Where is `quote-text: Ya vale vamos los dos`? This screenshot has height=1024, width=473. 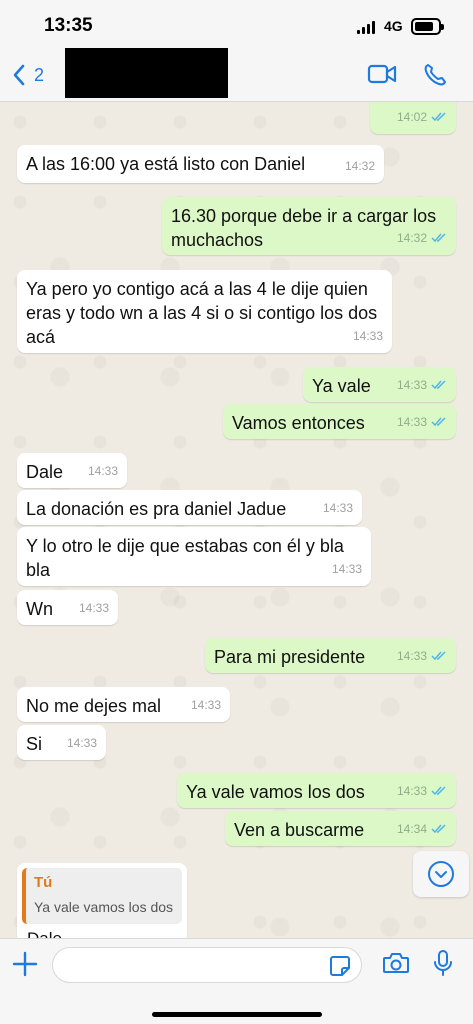
quote-text: Ya vale vamos los dos is located at coordinates (104, 907).